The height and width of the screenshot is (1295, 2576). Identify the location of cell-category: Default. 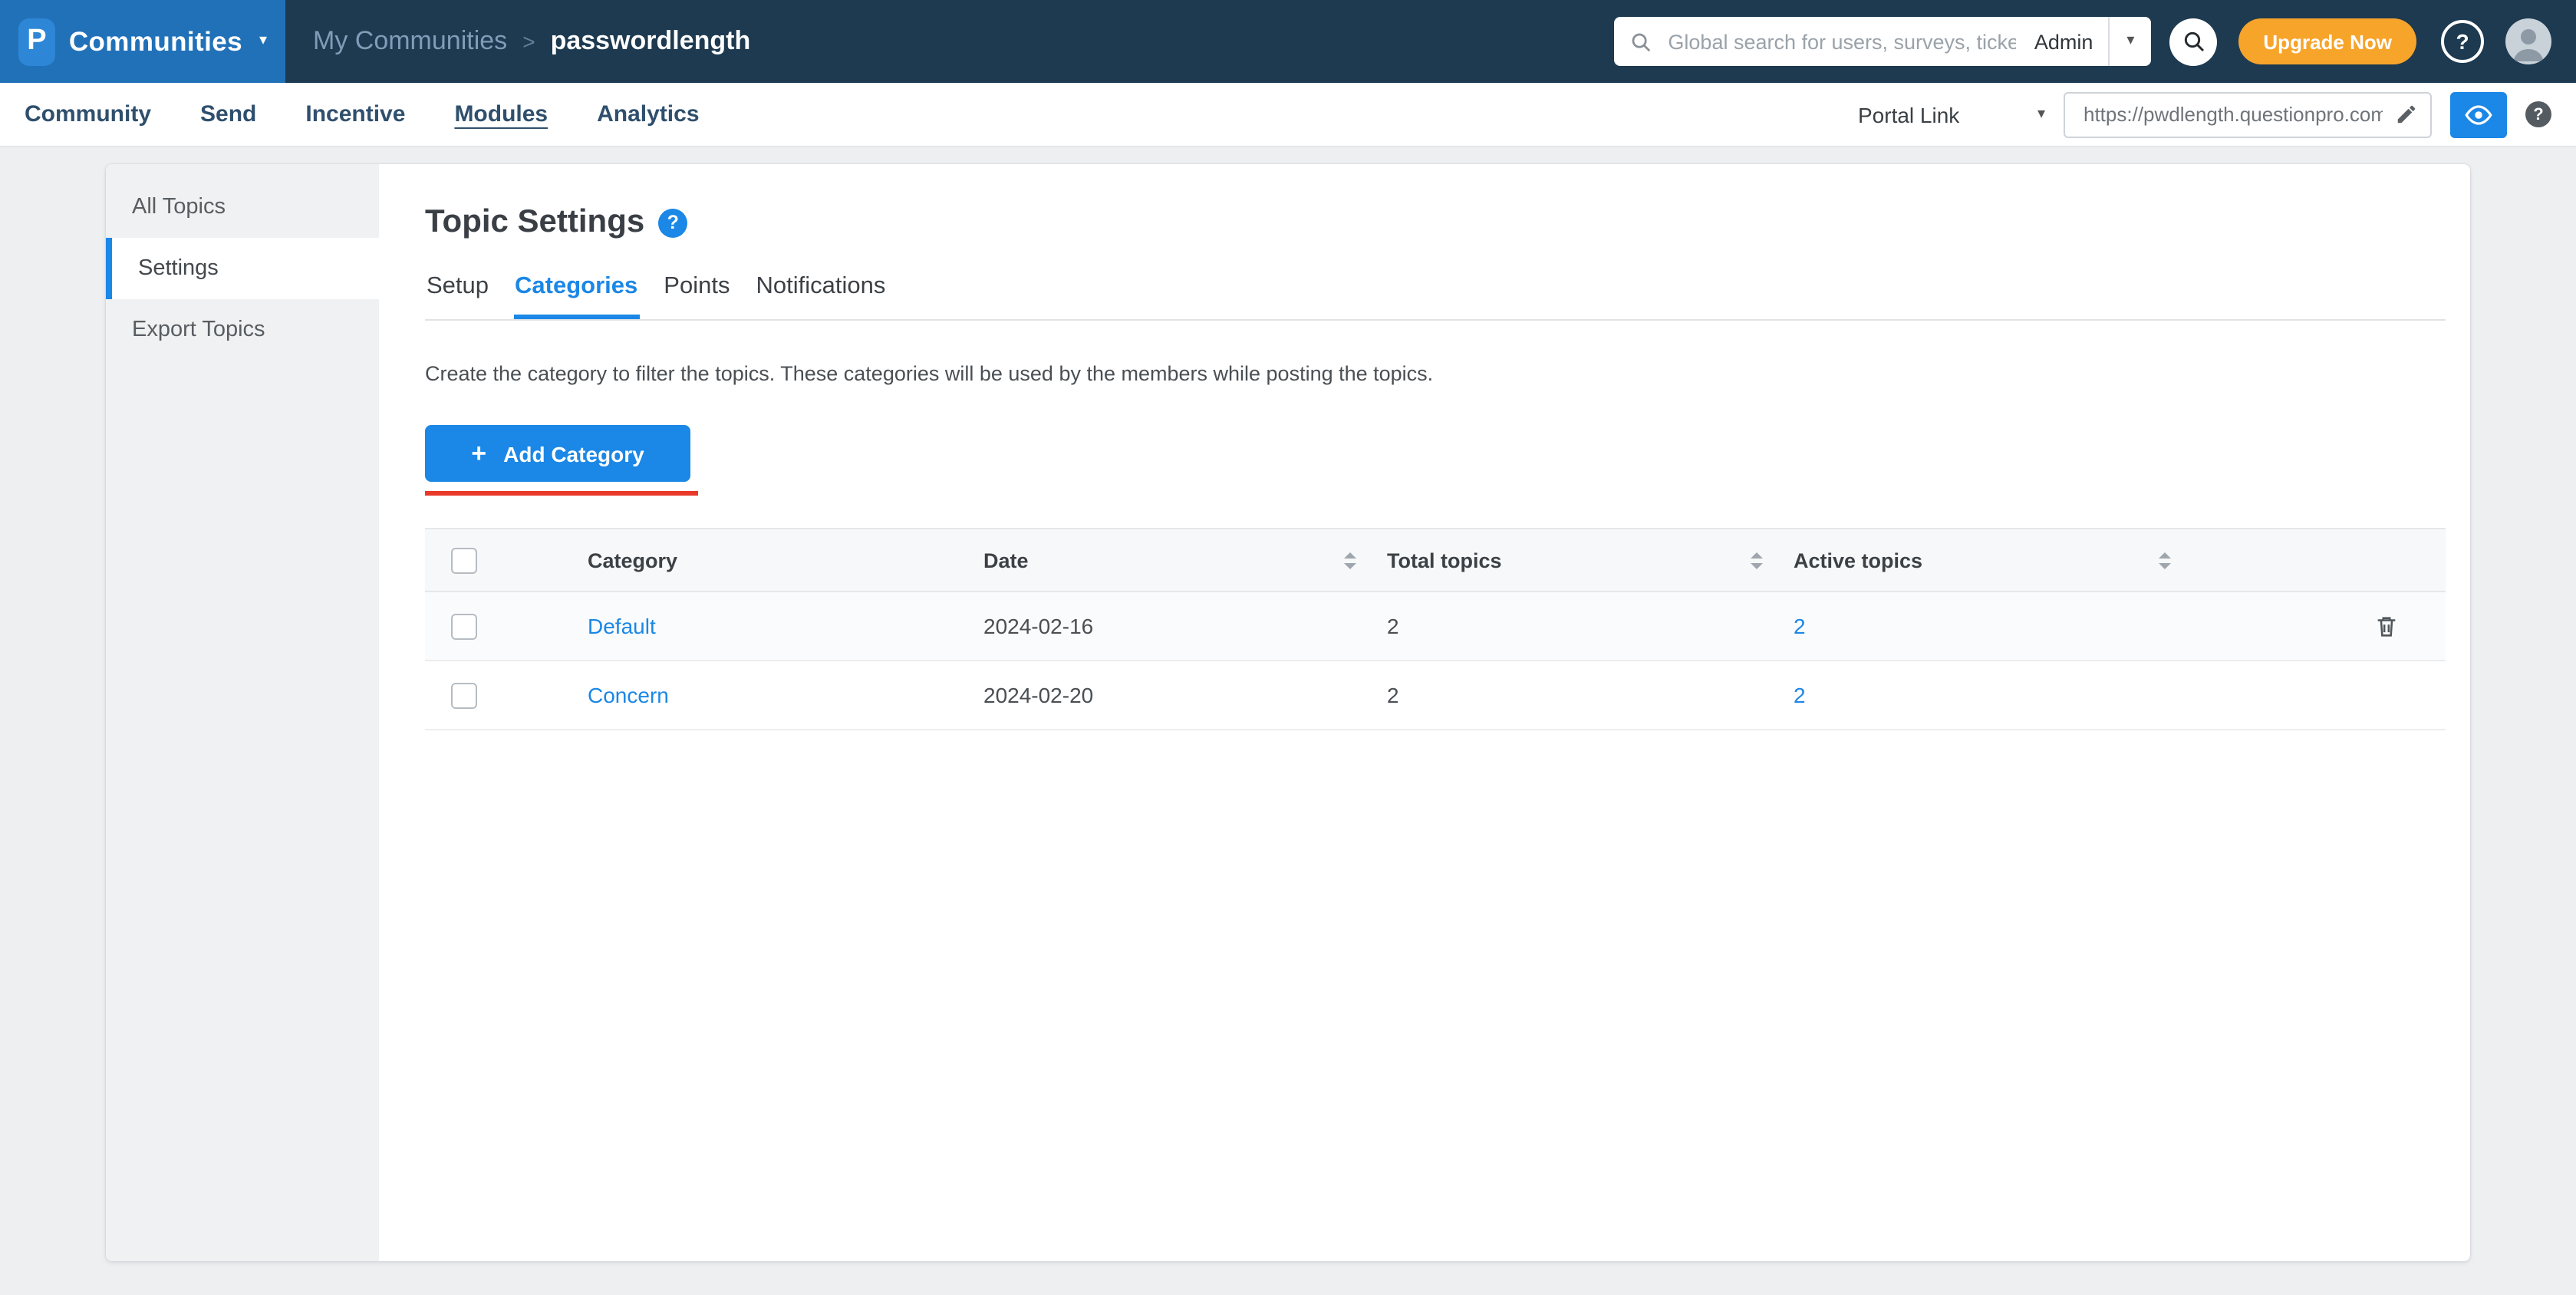
(785, 626).